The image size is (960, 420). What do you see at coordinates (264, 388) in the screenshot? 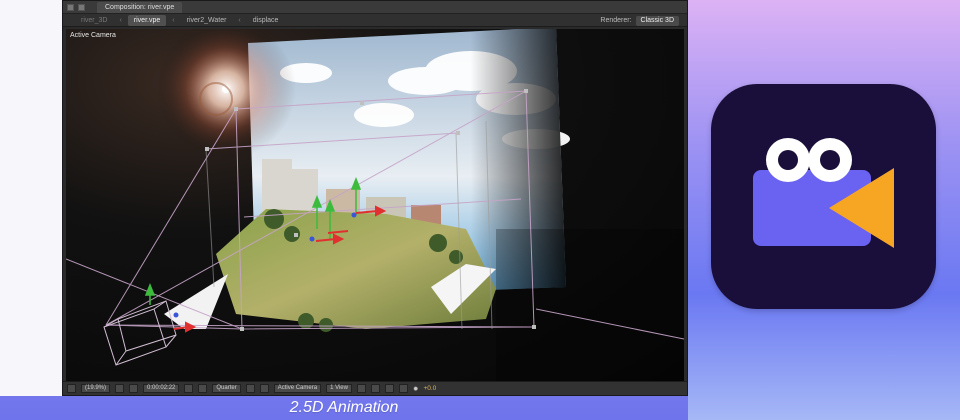
I see `transparency-grid-icon` at bounding box center [264, 388].